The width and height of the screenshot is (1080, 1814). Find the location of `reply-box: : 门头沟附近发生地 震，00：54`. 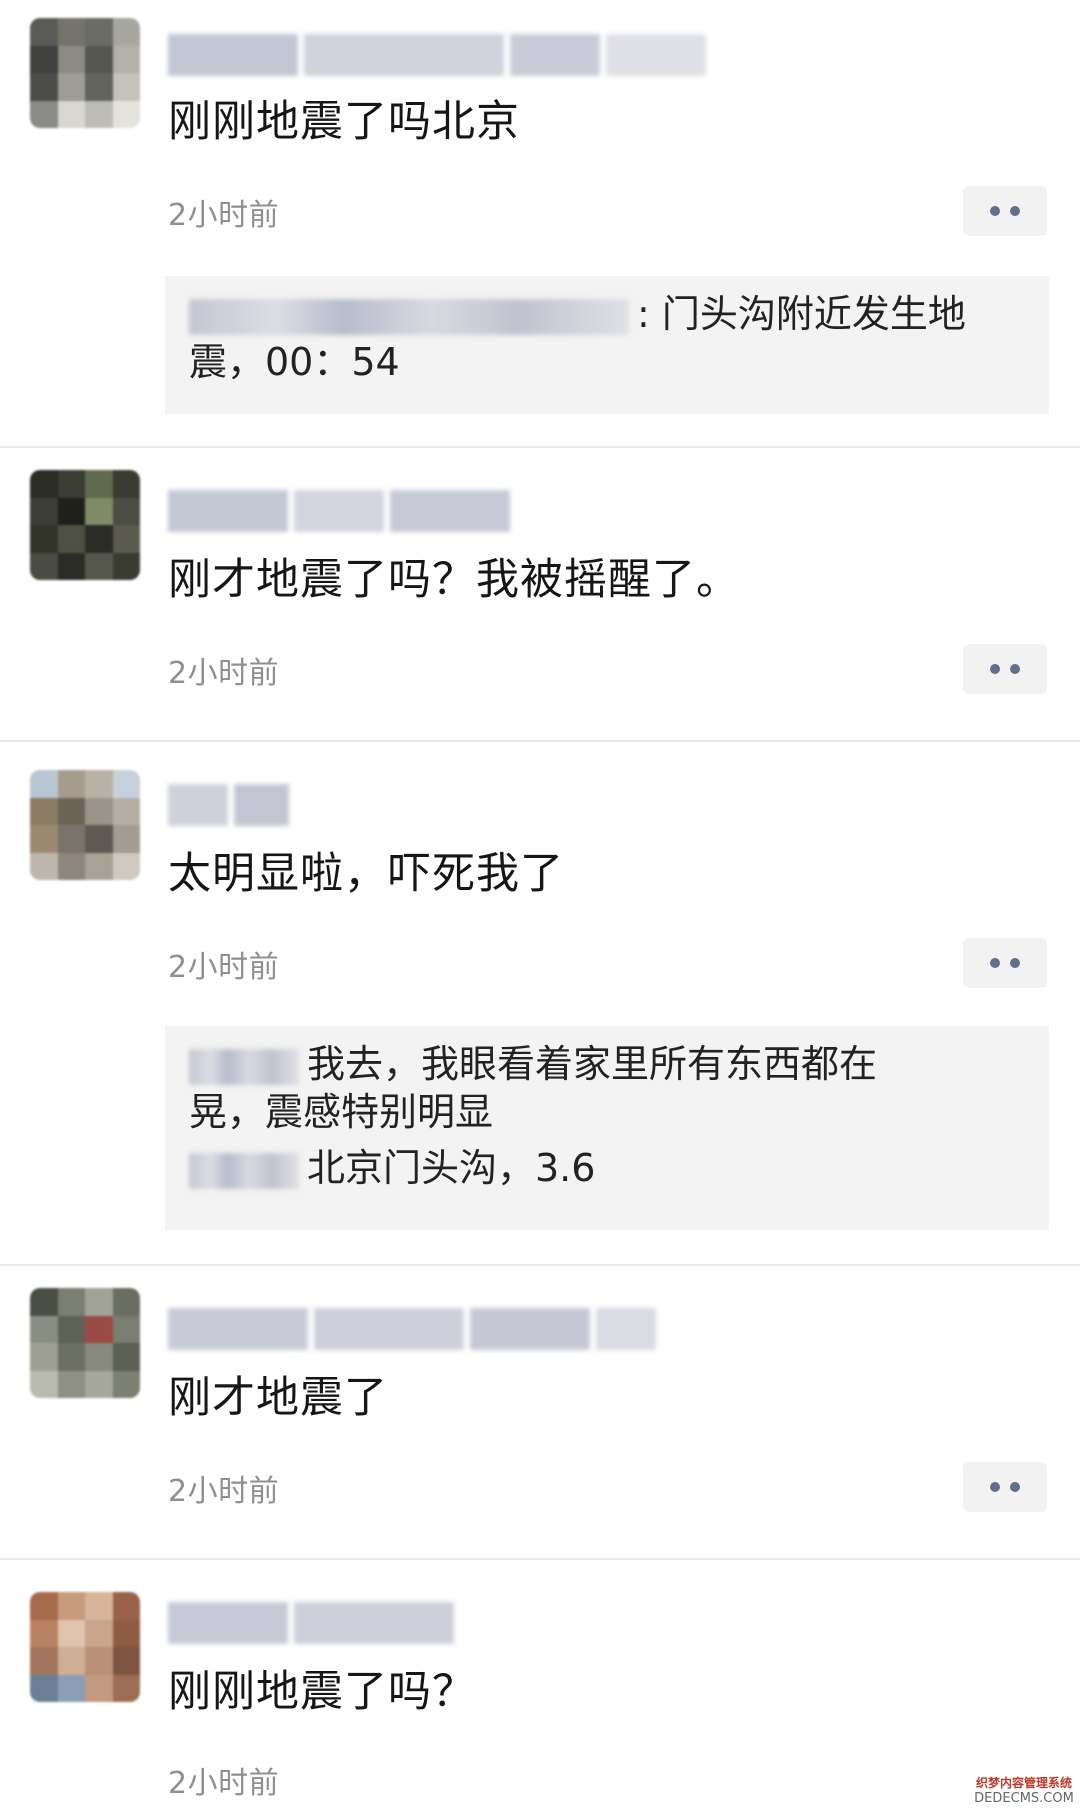

reply-box: : 门头沟附近发生地 震，00：54 is located at coordinates (607, 345).